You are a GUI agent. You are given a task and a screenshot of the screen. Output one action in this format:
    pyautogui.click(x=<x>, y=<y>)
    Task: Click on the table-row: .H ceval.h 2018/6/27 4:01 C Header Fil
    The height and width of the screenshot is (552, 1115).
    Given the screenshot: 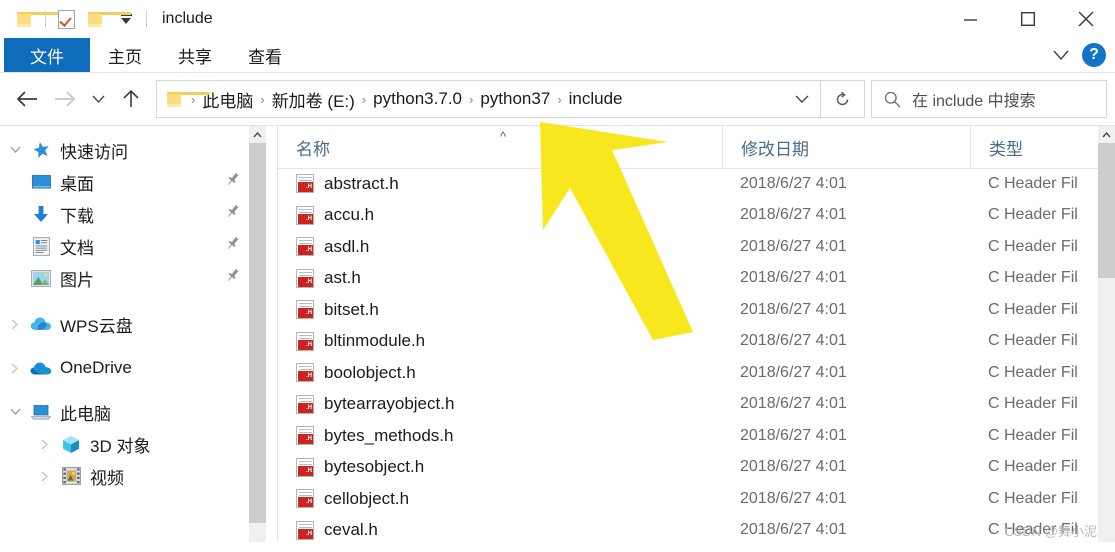 What is the action you would take?
    pyautogui.click(x=696, y=529)
    